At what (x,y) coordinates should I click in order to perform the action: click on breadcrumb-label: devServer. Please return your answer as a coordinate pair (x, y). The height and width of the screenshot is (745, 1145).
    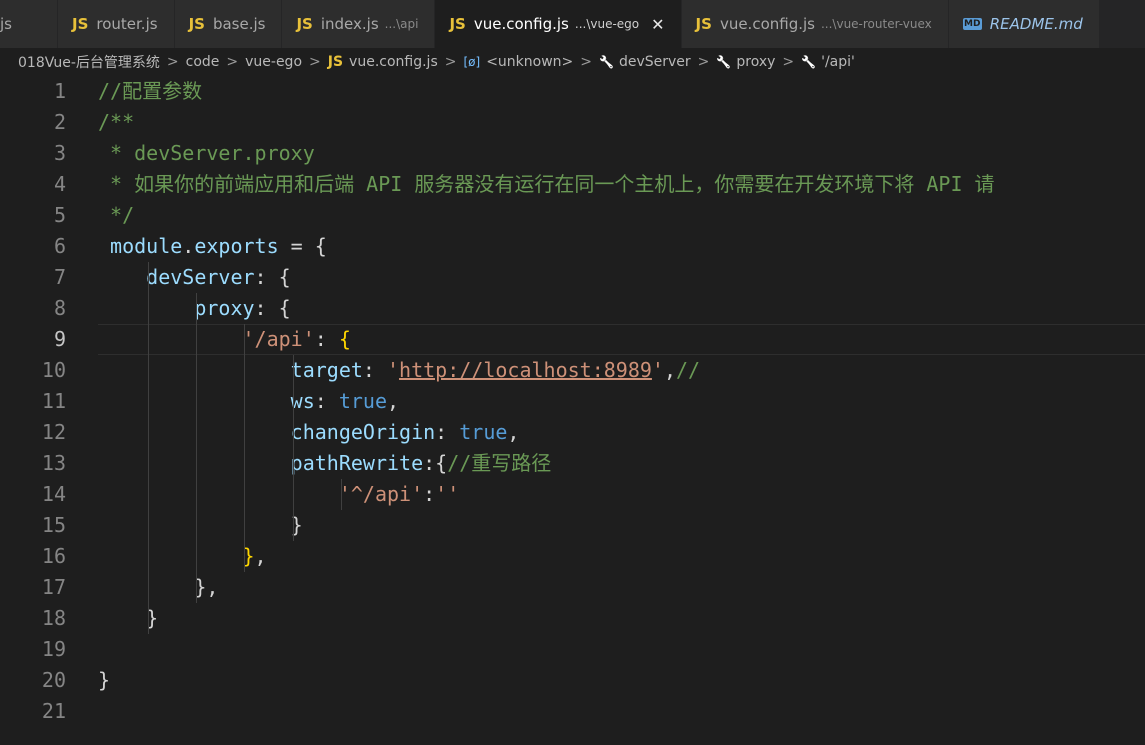
    Looking at the image, I should click on (654, 62).